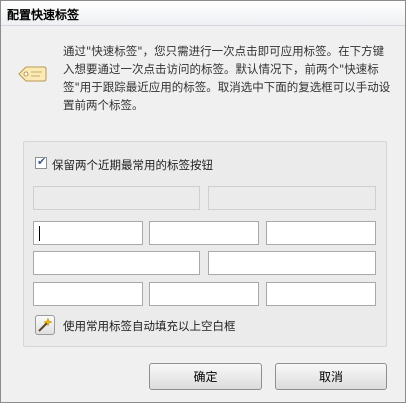 This screenshot has height=403, width=406. Describe the element at coordinates (32, 74) in the screenshot. I see `tag-icon` at that location.